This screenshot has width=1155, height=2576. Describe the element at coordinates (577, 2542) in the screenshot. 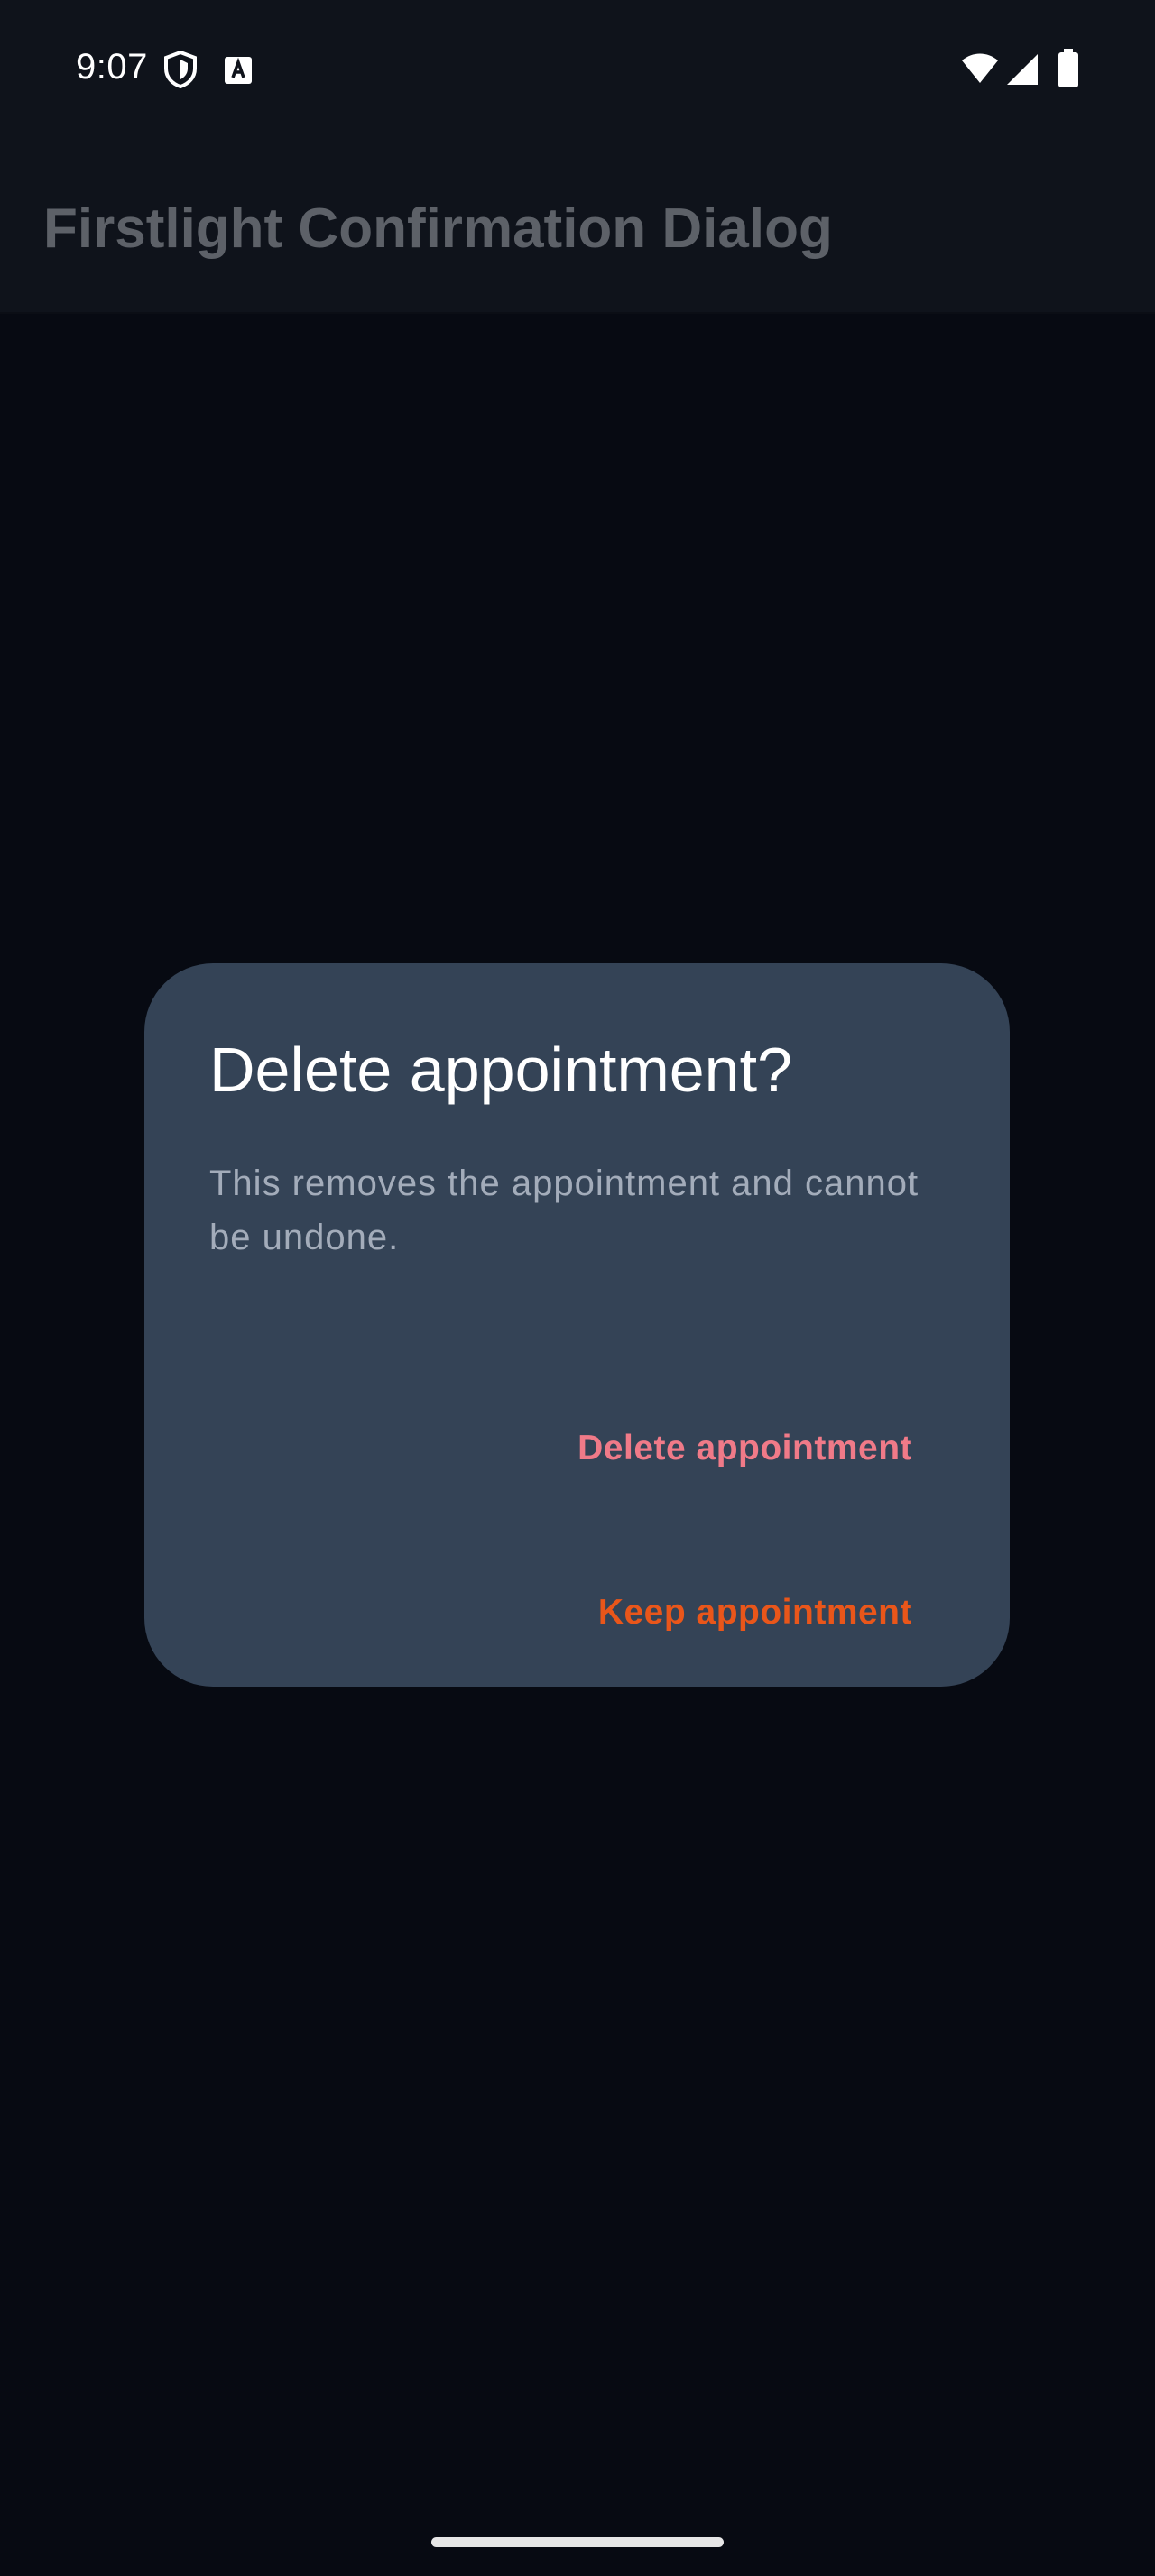

I see `gesture-nav-handle` at that location.